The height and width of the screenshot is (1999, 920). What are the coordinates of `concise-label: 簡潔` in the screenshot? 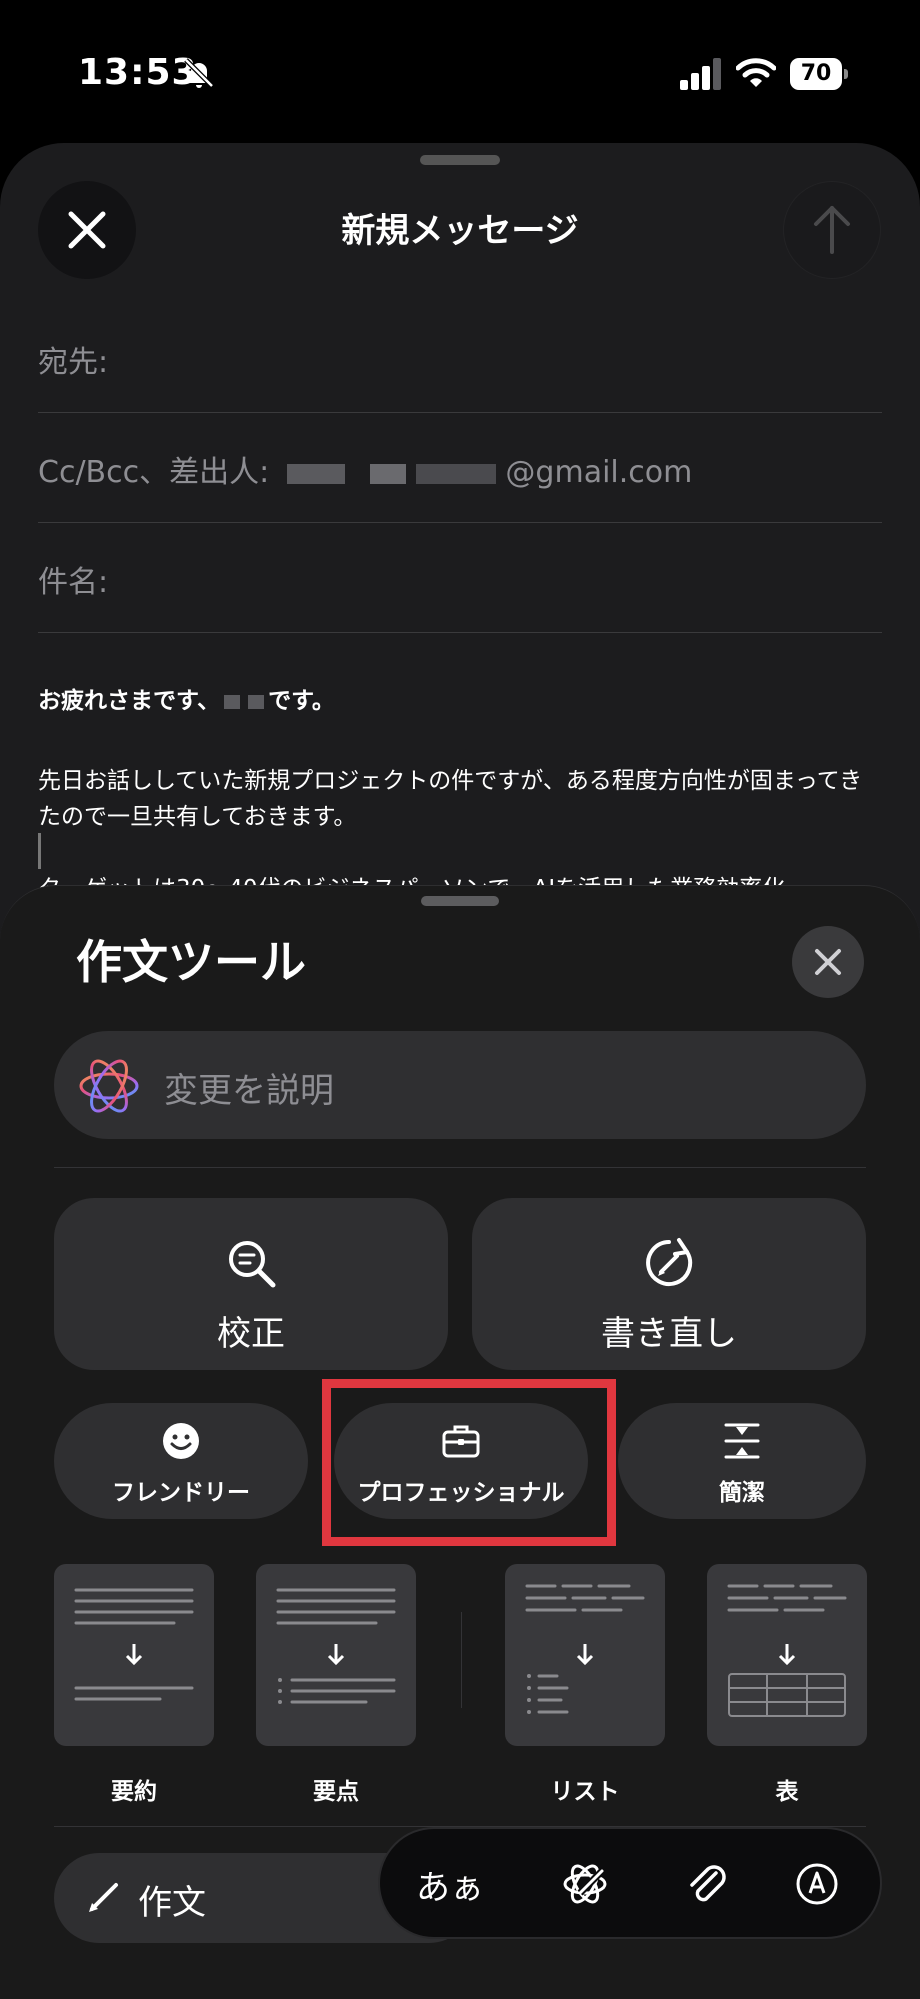 It's located at (742, 1493).